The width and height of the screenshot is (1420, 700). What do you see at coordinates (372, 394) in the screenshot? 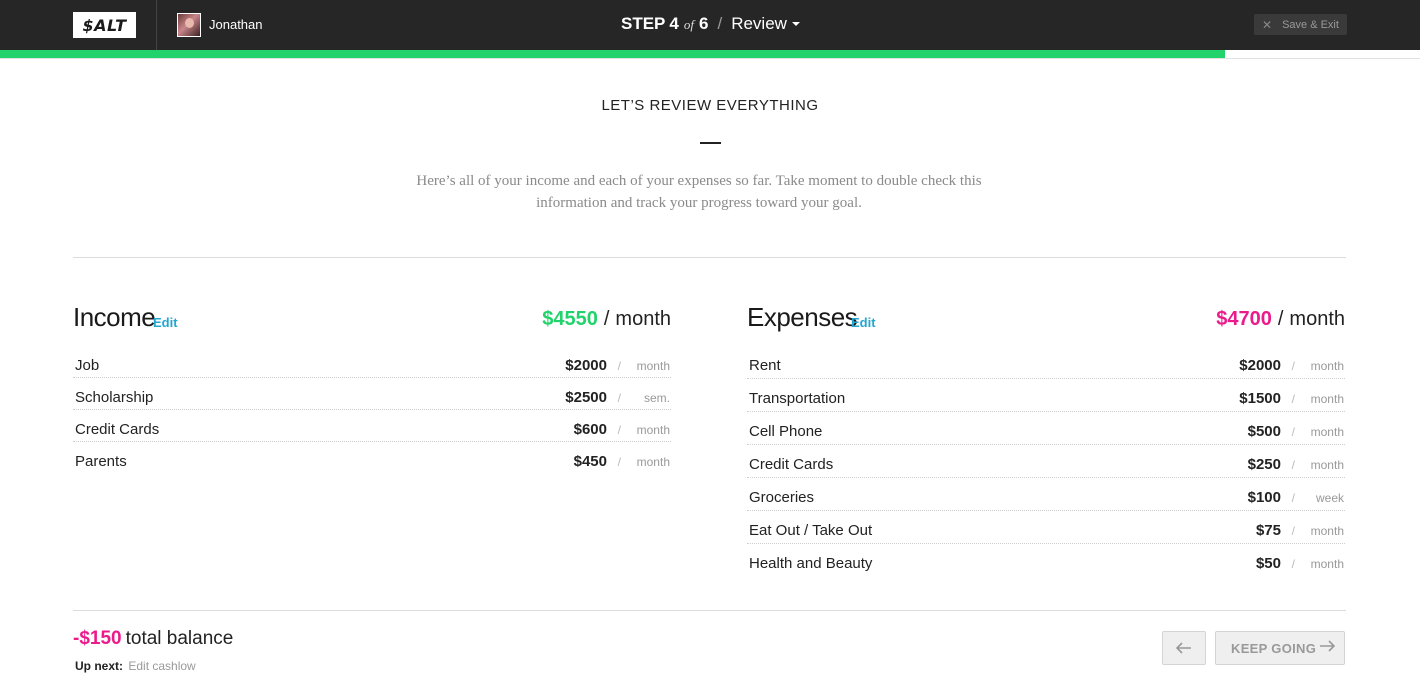
I see `list-item: Scholarship $2500 / sem.` at bounding box center [372, 394].